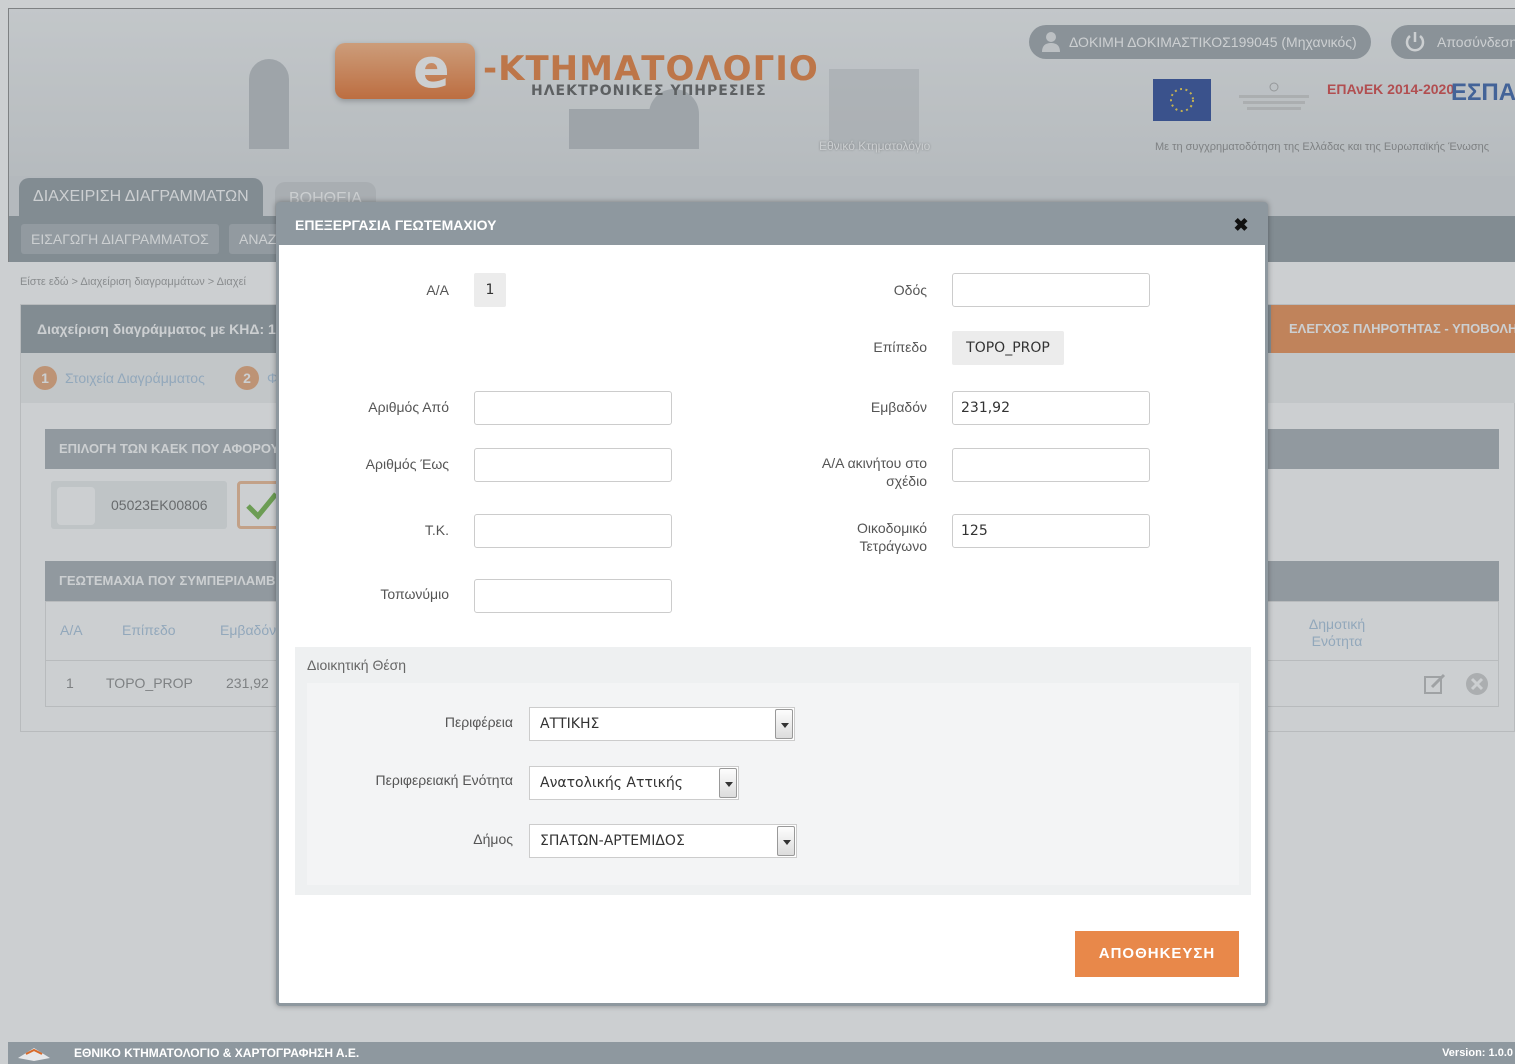  I want to click on area-label: Εμβαδόν, so click(898, 407).